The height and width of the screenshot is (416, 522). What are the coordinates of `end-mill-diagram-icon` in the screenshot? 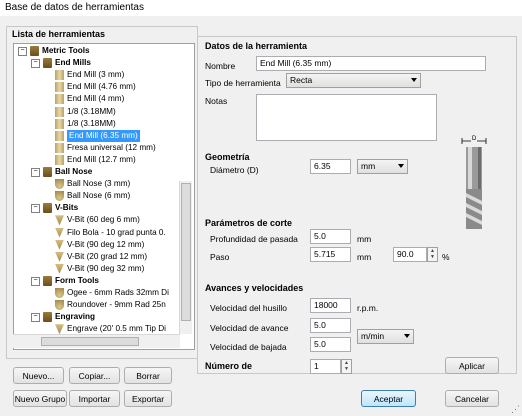 It's located at (474, 183).